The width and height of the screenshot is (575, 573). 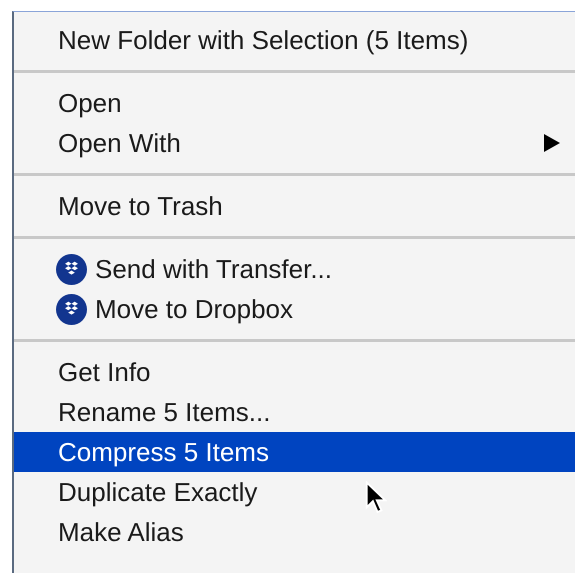 What do you see at coordinates (294, 532) in the screenshot?
I see `menu-item: Make Alias` at bounding box center [294, 532].